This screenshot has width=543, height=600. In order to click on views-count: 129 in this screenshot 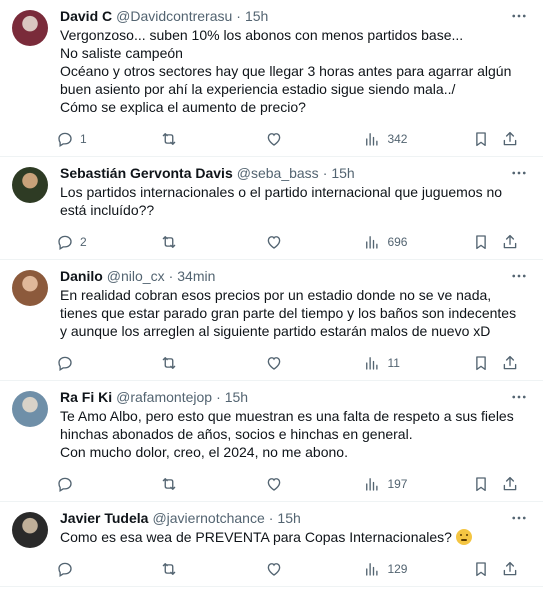, I will do `click(397, 569)`.